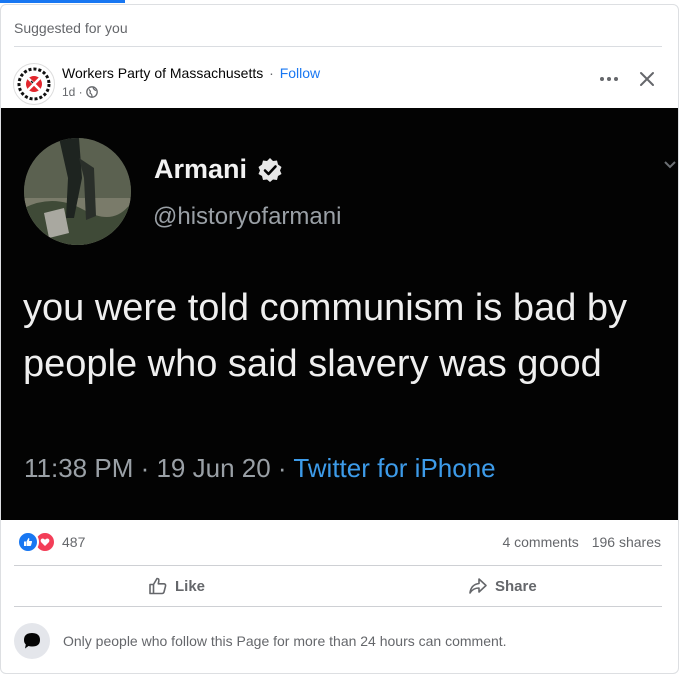 The height and width of the screenshot is (674, 679). Describe the element at coordinates (74, 542) in the screenshot. I see `reaction-count: 487` at that location.